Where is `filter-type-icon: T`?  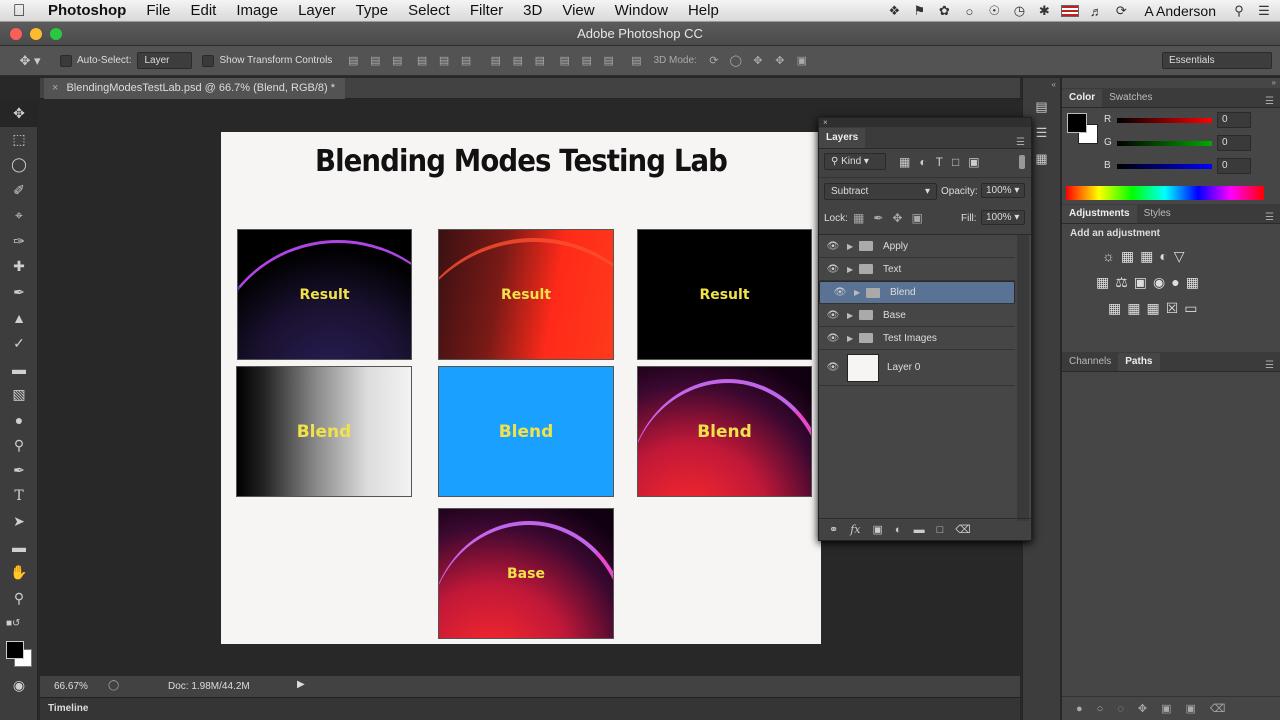
filter-type-icon: T is located at coordinates (939, 162).